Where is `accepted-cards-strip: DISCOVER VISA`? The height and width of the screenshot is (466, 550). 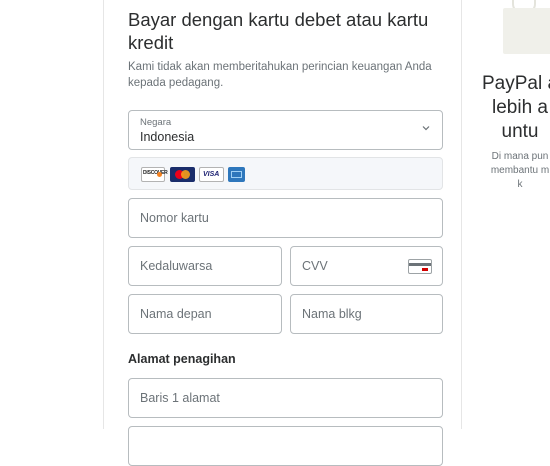
accepted-cards-strip: DISCOVER VISA is located at coordinates (285, 173).